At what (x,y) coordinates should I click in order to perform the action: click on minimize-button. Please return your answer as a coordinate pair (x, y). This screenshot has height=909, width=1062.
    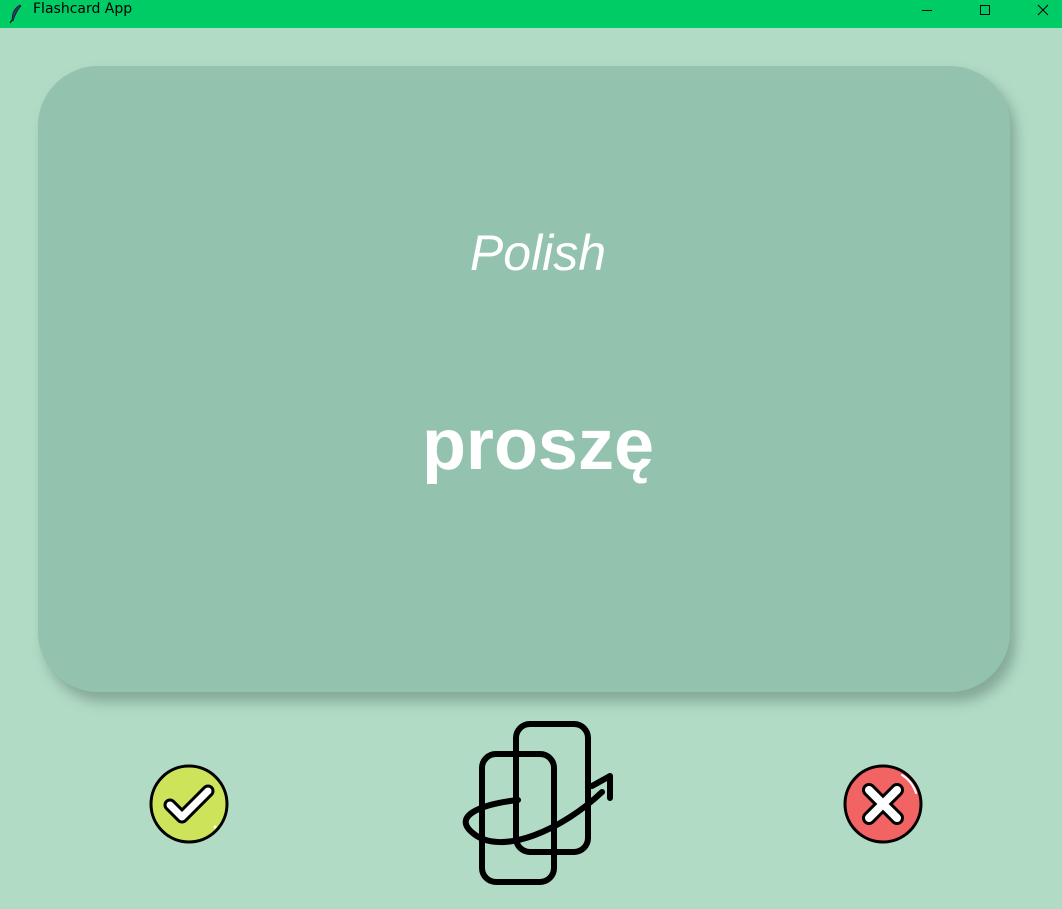
    Looking at the image, I should click on (927, 10).